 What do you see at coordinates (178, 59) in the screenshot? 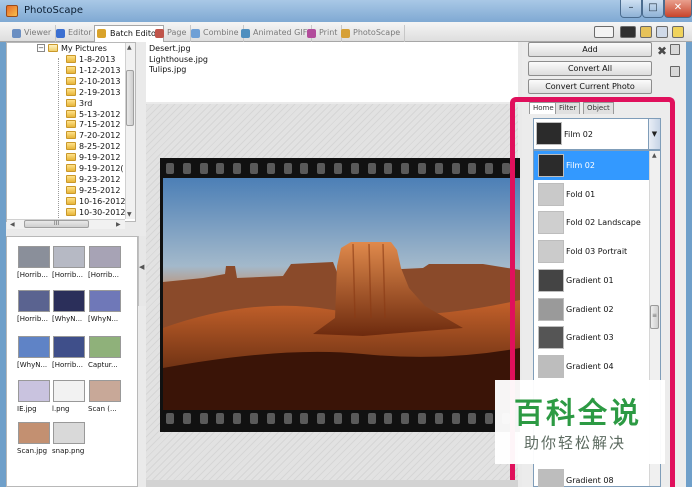
I see `file-list-item: Lighthouse.jpg` at bounding box center [178, 59].